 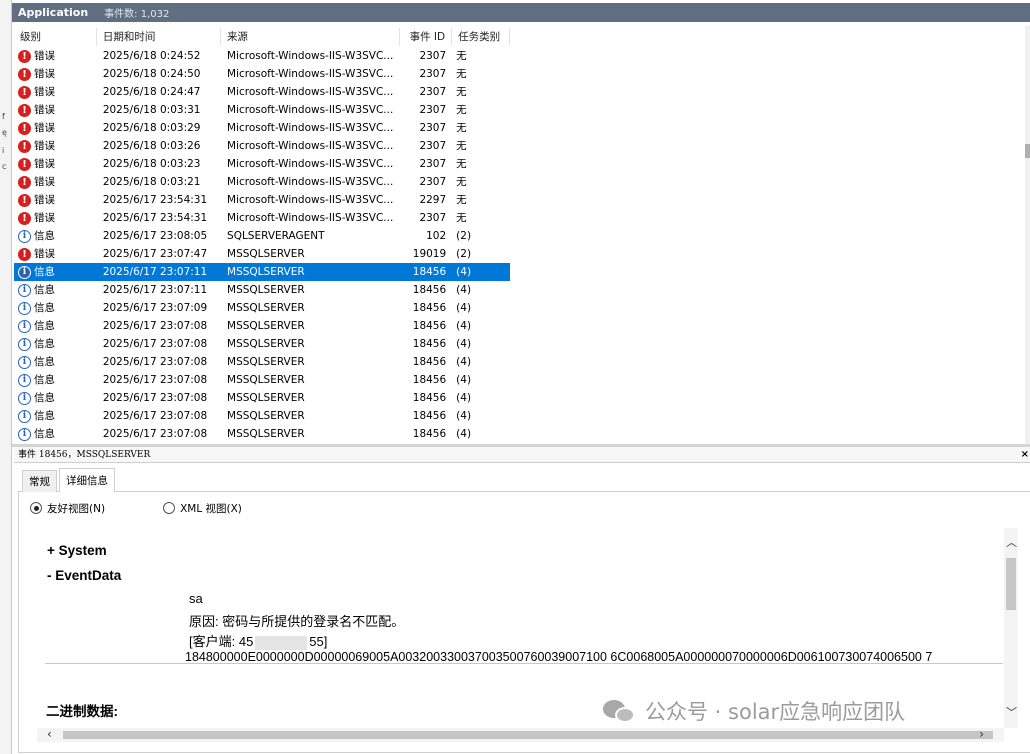 What do you see at coordinates (981, 734) in the screenshot?
I see `chevron-right-icon: ›` at bounding box center [981, 734].